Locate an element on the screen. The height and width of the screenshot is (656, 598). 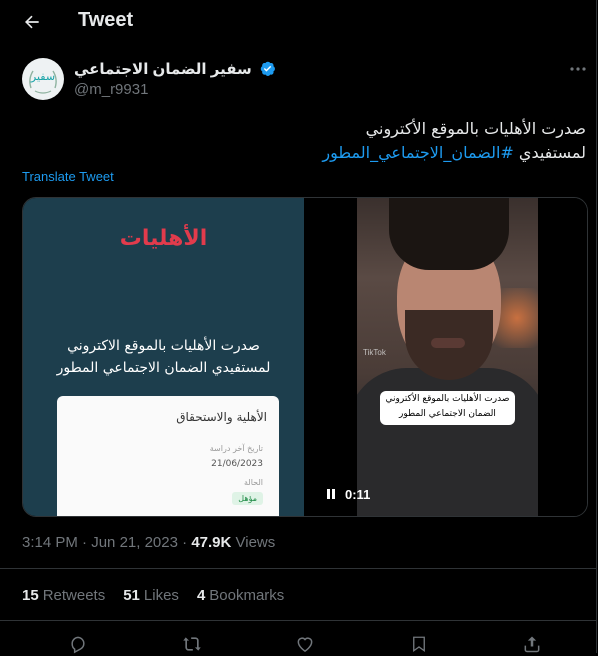
share-icon is located at coordinates (532, 644).